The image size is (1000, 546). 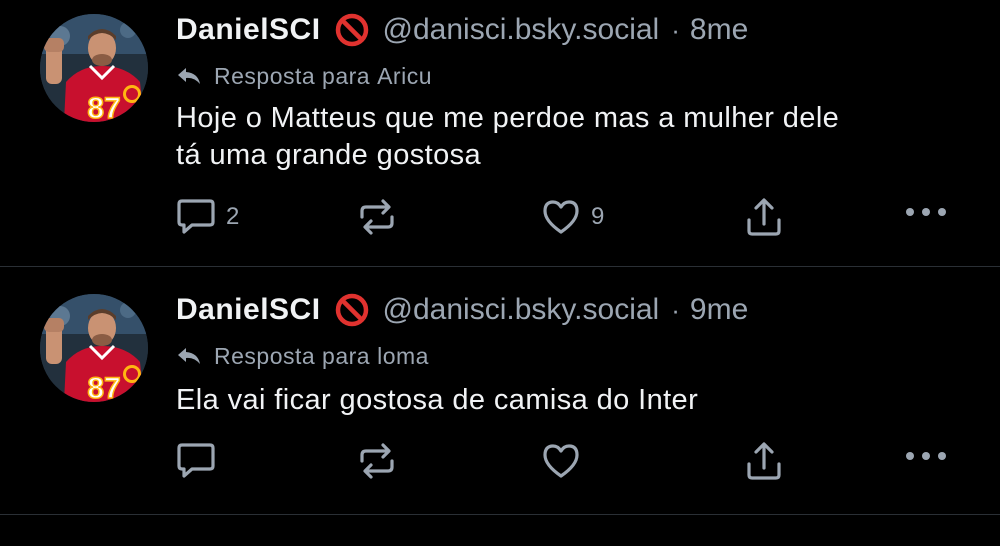 I want to click on reply-target-name: loma, so click(x=403, y=356).